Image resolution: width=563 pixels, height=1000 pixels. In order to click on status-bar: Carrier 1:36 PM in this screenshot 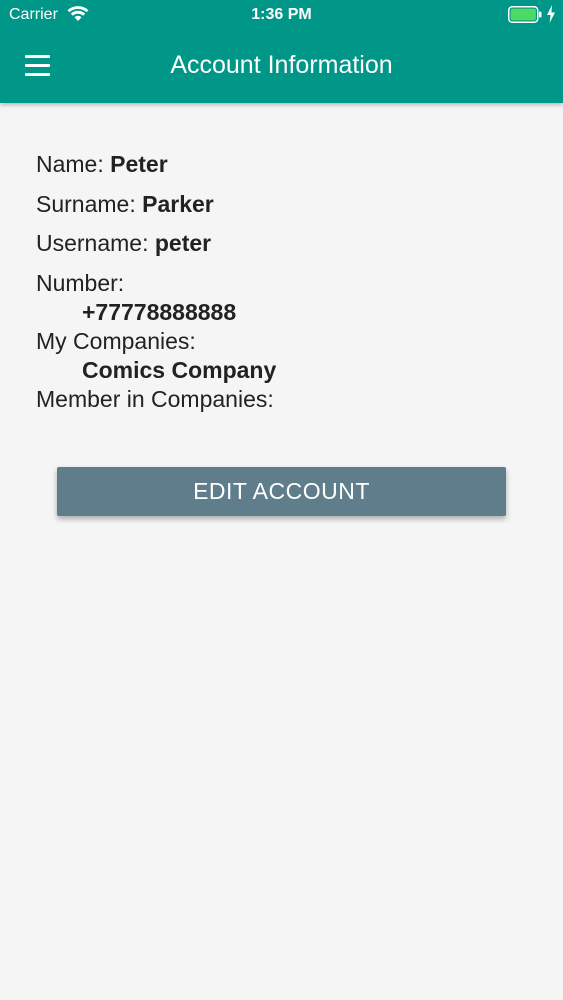, I will do `click(281, 15)`.